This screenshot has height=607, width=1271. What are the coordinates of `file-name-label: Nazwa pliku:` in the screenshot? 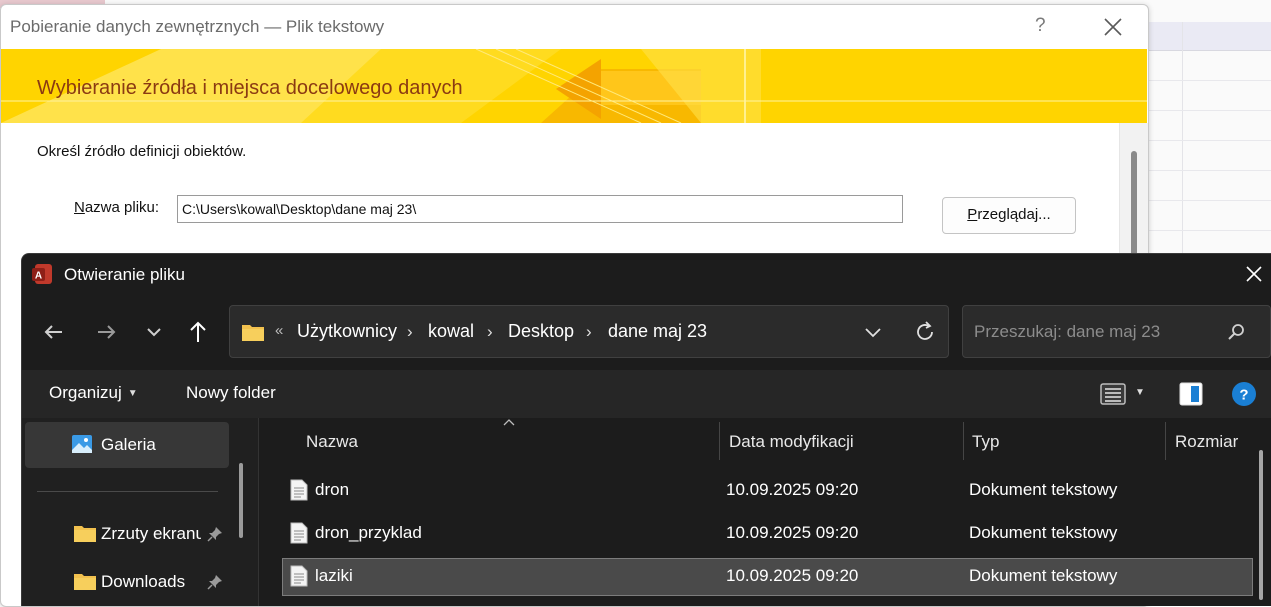 It's located at (116, 207).